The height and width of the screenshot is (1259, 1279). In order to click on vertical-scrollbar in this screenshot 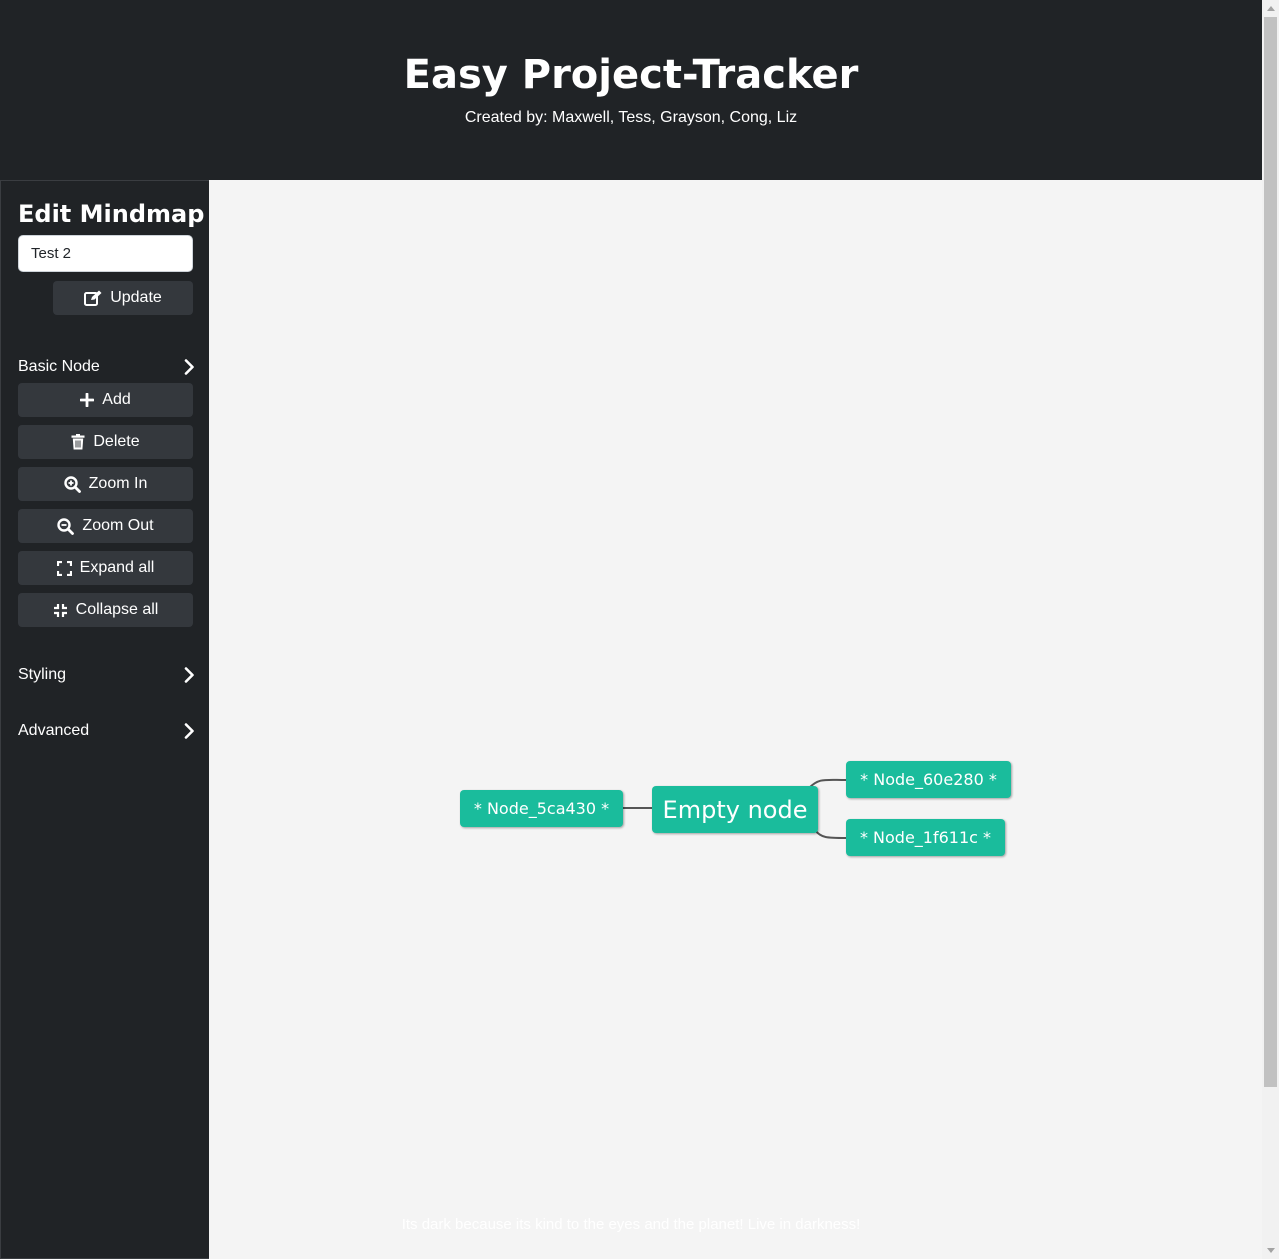, I will do `click(1270, 629)`.